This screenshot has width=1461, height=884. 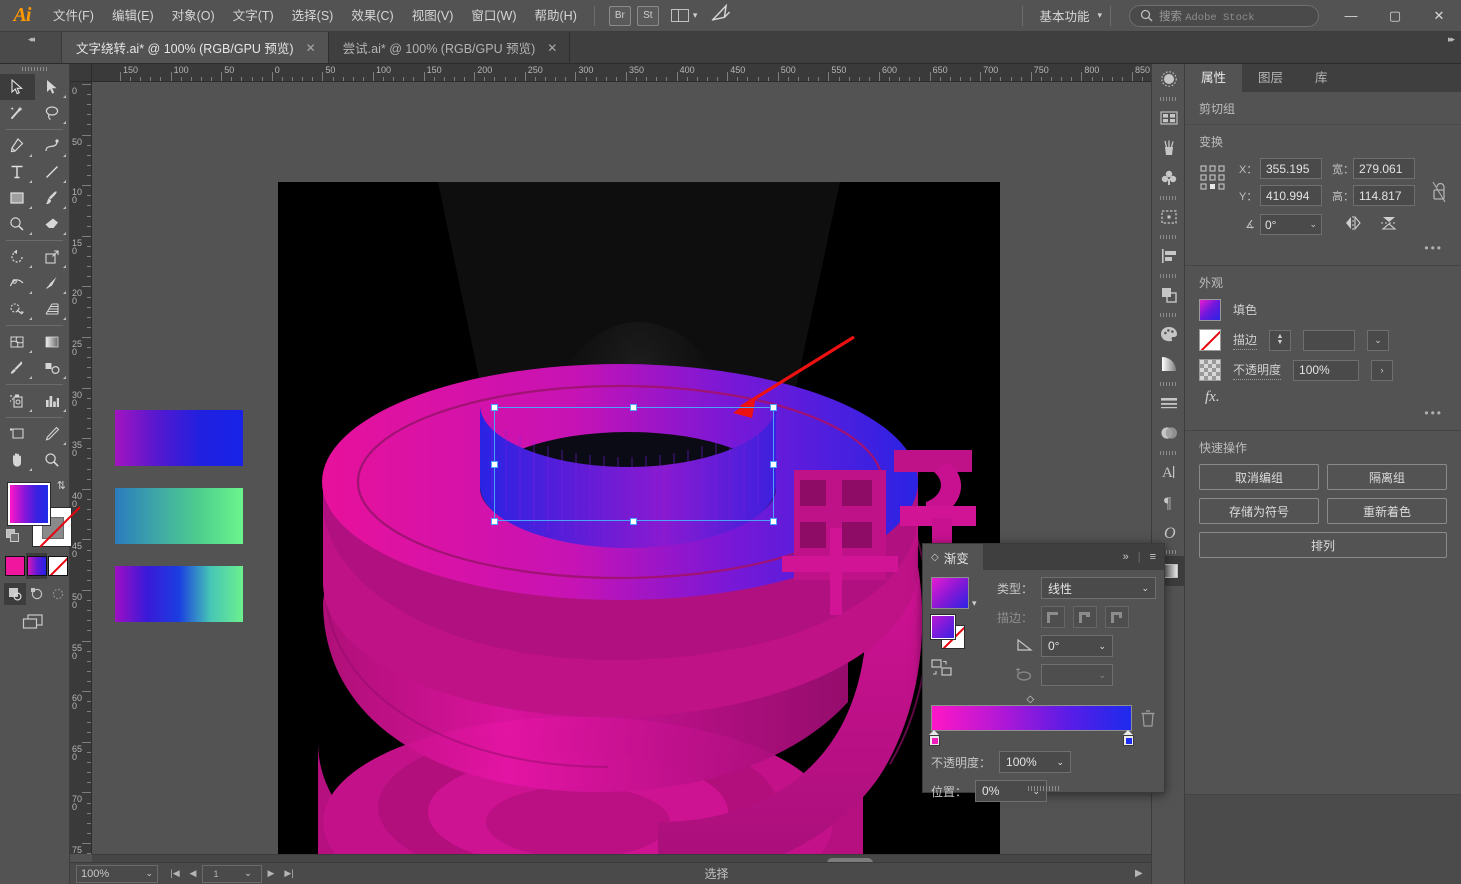 What do you see at coordinates (1169, 79) in the screenshot?
I see `properties-dock-icon` at bounding box center [1169, 79].